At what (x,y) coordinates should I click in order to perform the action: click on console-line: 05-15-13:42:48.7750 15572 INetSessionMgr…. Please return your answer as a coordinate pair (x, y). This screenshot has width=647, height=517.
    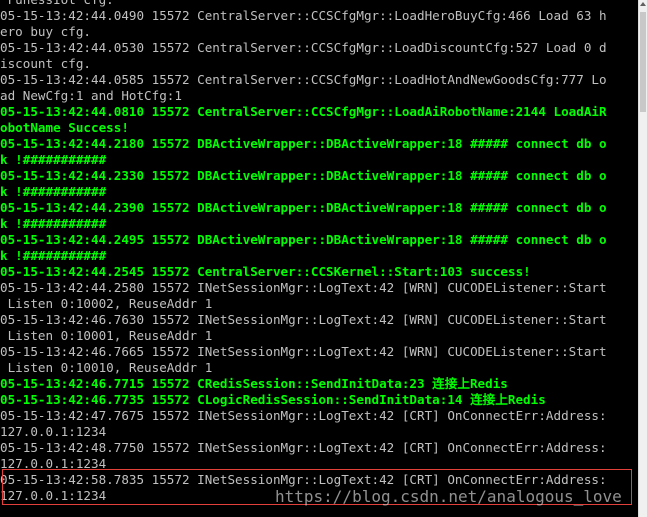
    Looking at the image, I should click on (303, 447).